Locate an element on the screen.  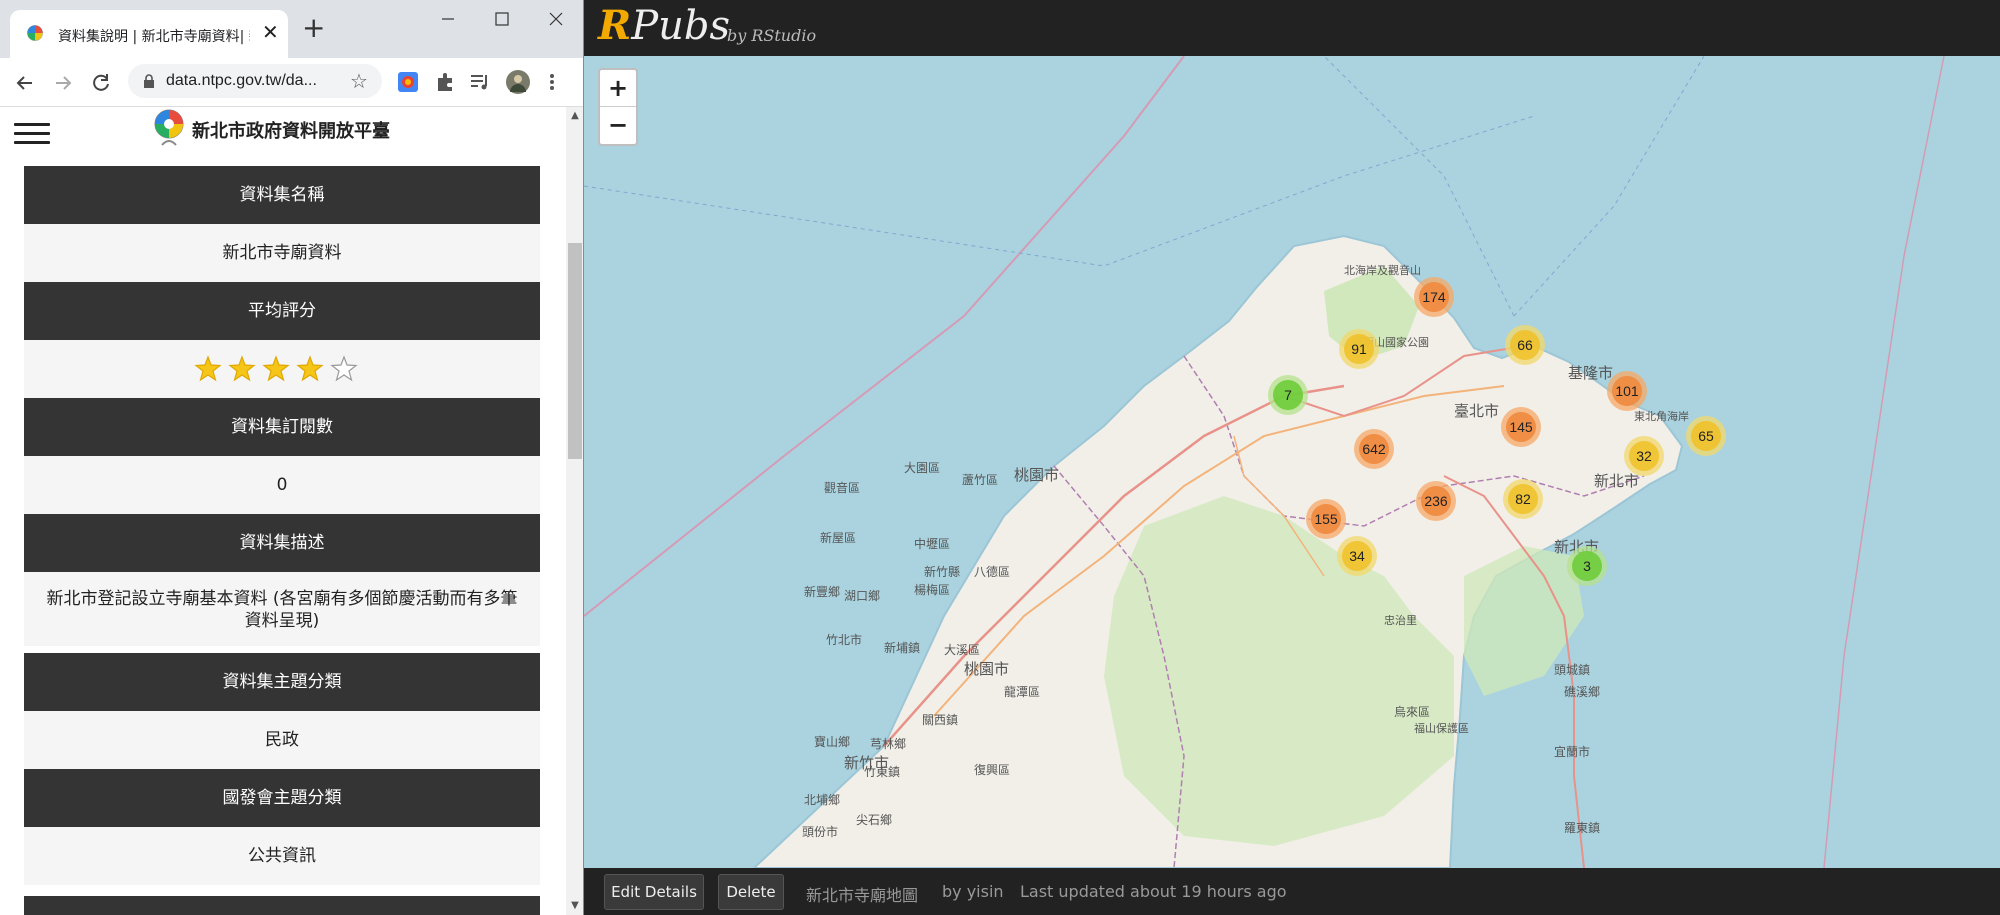
marker-cluster: 7 is located at coordinates (1288, 395).